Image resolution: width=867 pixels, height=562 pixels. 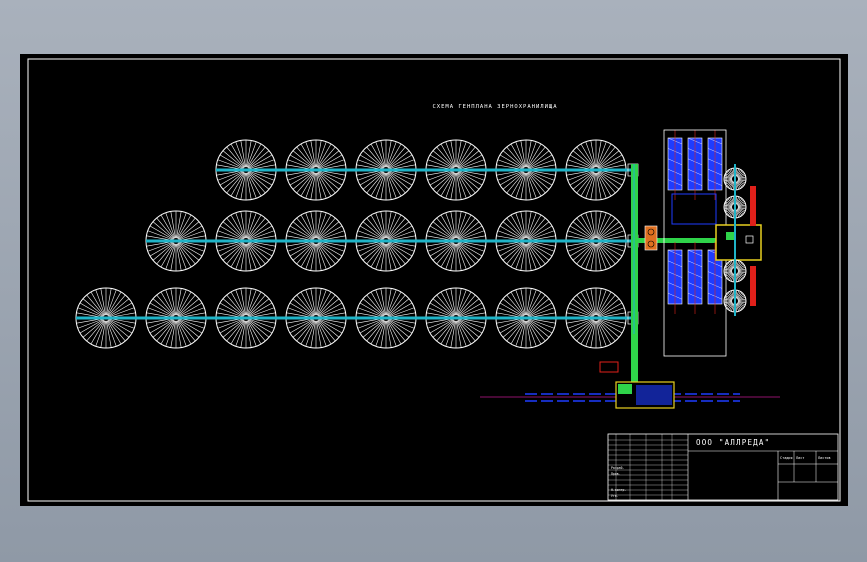 I want to click on weigh-house, so click(x=609, y=367).